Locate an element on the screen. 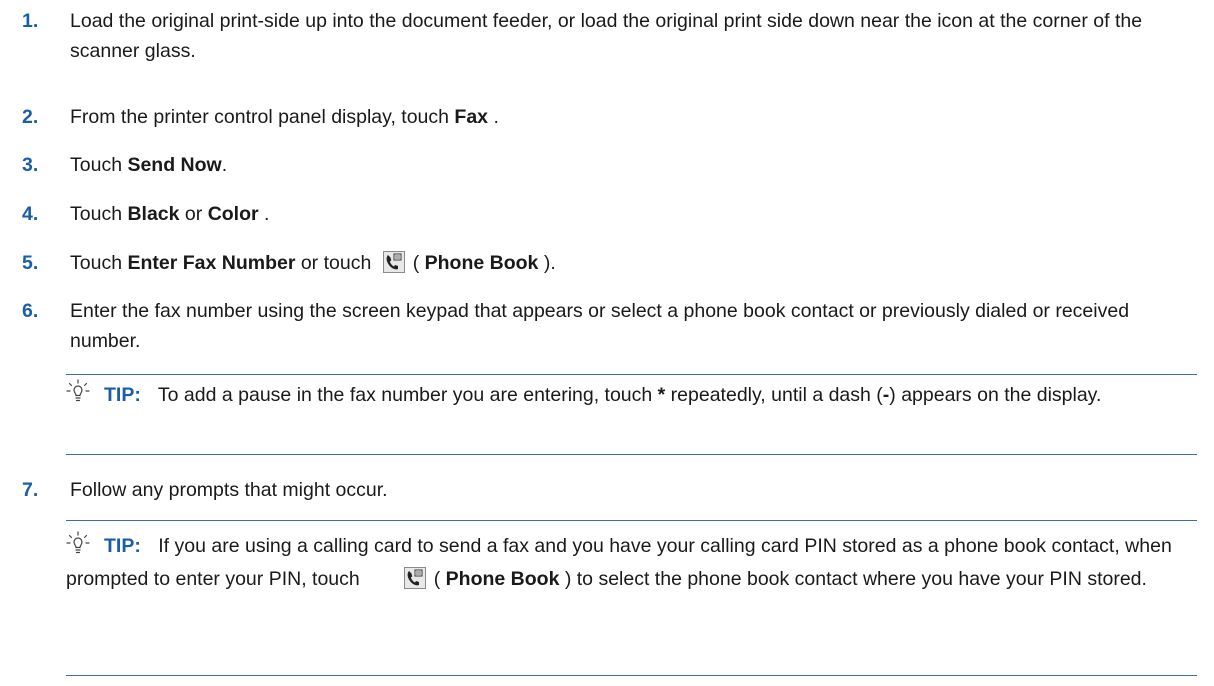 The height and width of the screenshot is (686, 1214). tip-text-plain: repeatedly, until a dash ( is located at coordinates (774, 395).